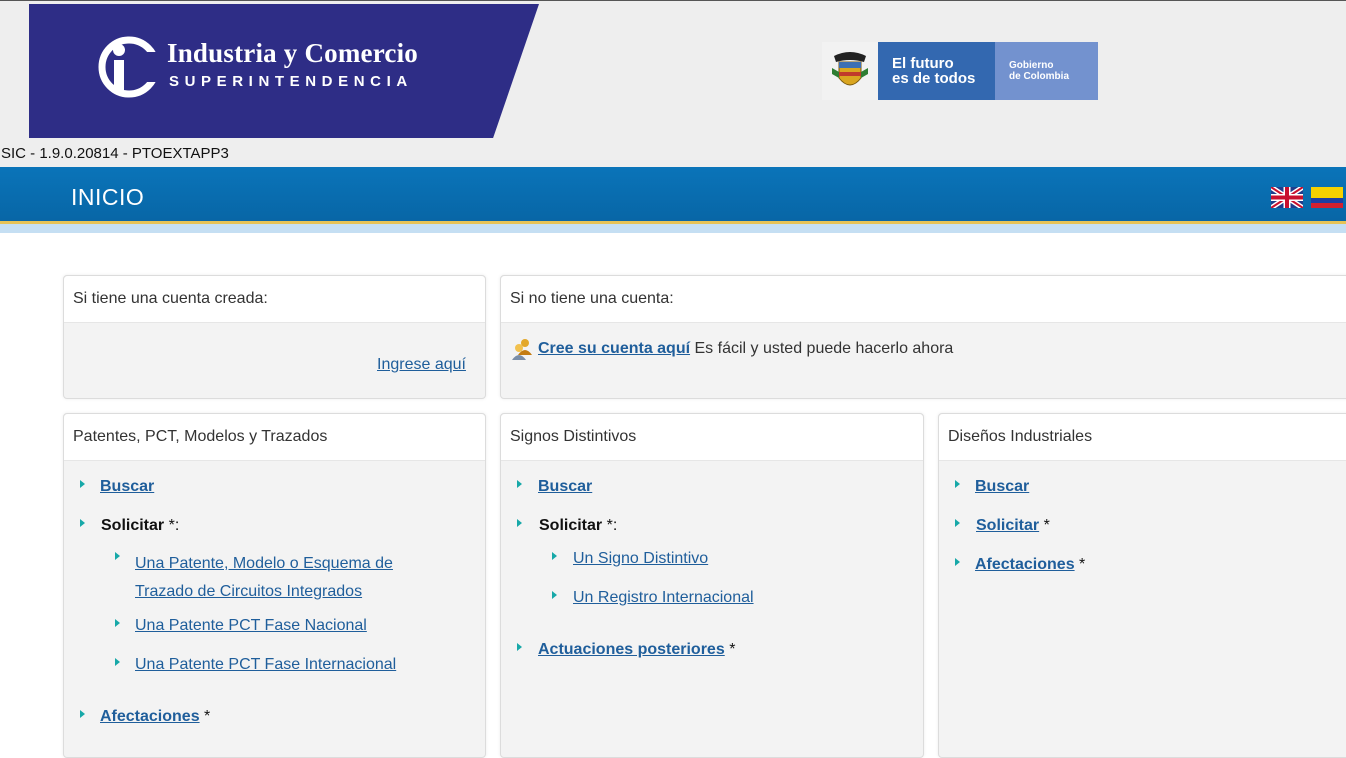 The height and width of the screenshot is (758, 1346). What do you see at coordinates (115, 153) in the screenshot?
I see `version-label: SIC - 1.9.0.20814 - PTOEXTAPP3` at bounding box center [115, 153].